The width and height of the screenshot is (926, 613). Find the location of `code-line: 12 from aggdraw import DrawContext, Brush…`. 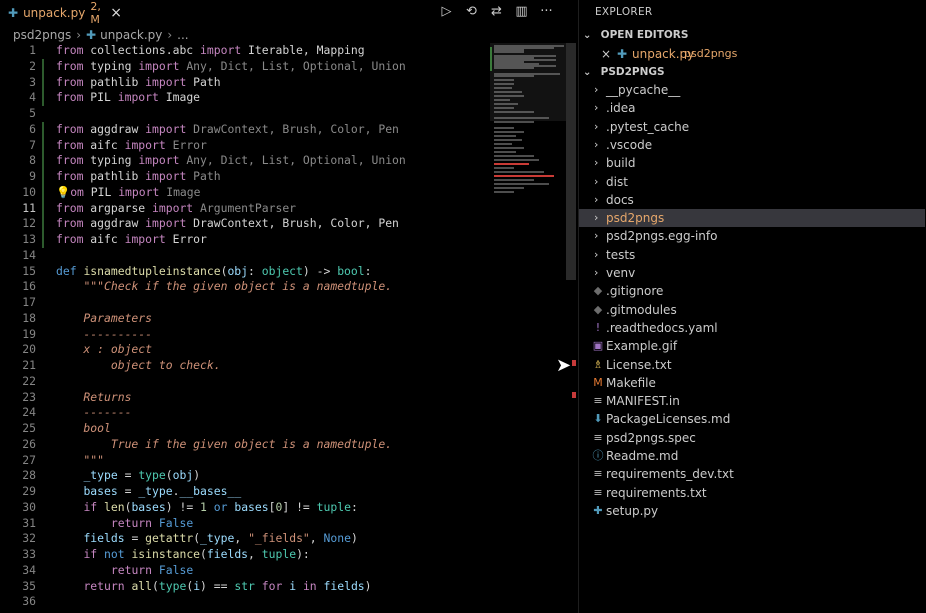

code-line: 12 from aggdraw import DrawContext, Brush… is located at coordinates (245, 224).